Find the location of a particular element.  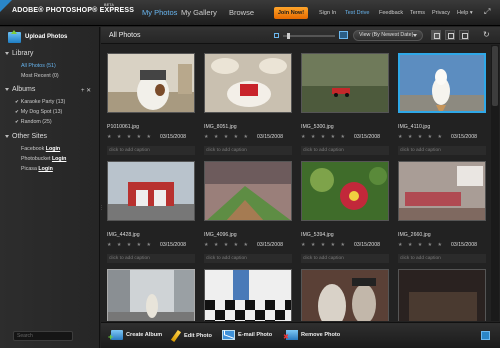

albums-title: Albums is located at coordinates (24, 89).